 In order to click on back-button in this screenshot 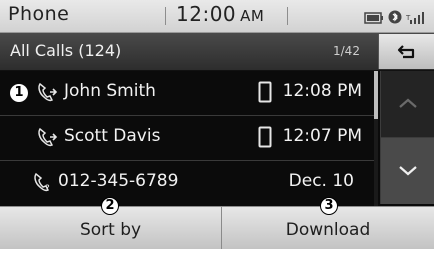, I will do `click(406, 51)`.